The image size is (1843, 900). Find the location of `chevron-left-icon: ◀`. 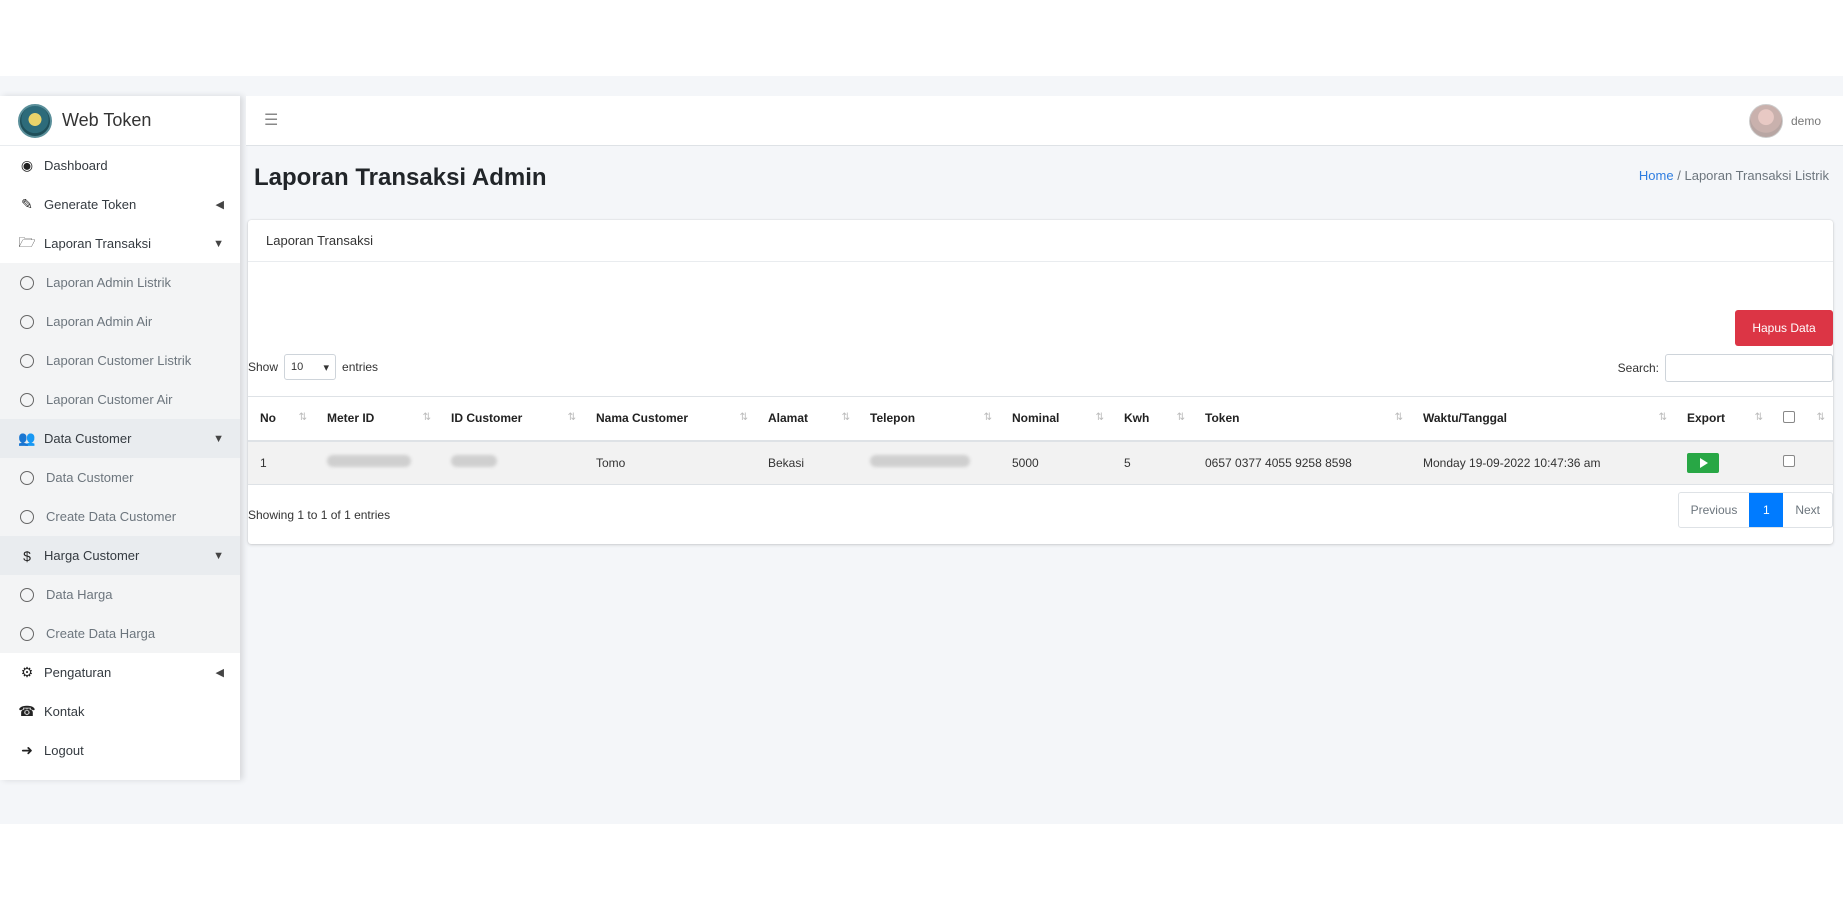

chevron-left-icon: ◀ is located at coordinates (219, 205).